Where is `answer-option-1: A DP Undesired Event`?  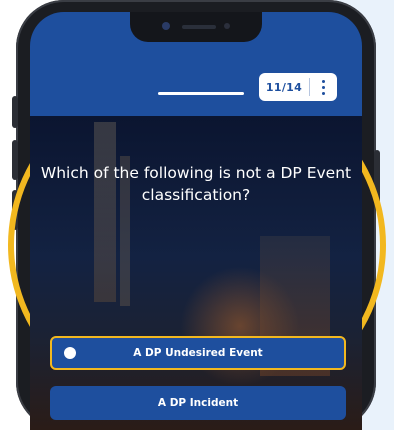
answer-option-1: A DP Undesired Event is located at coordinates (198, 353).